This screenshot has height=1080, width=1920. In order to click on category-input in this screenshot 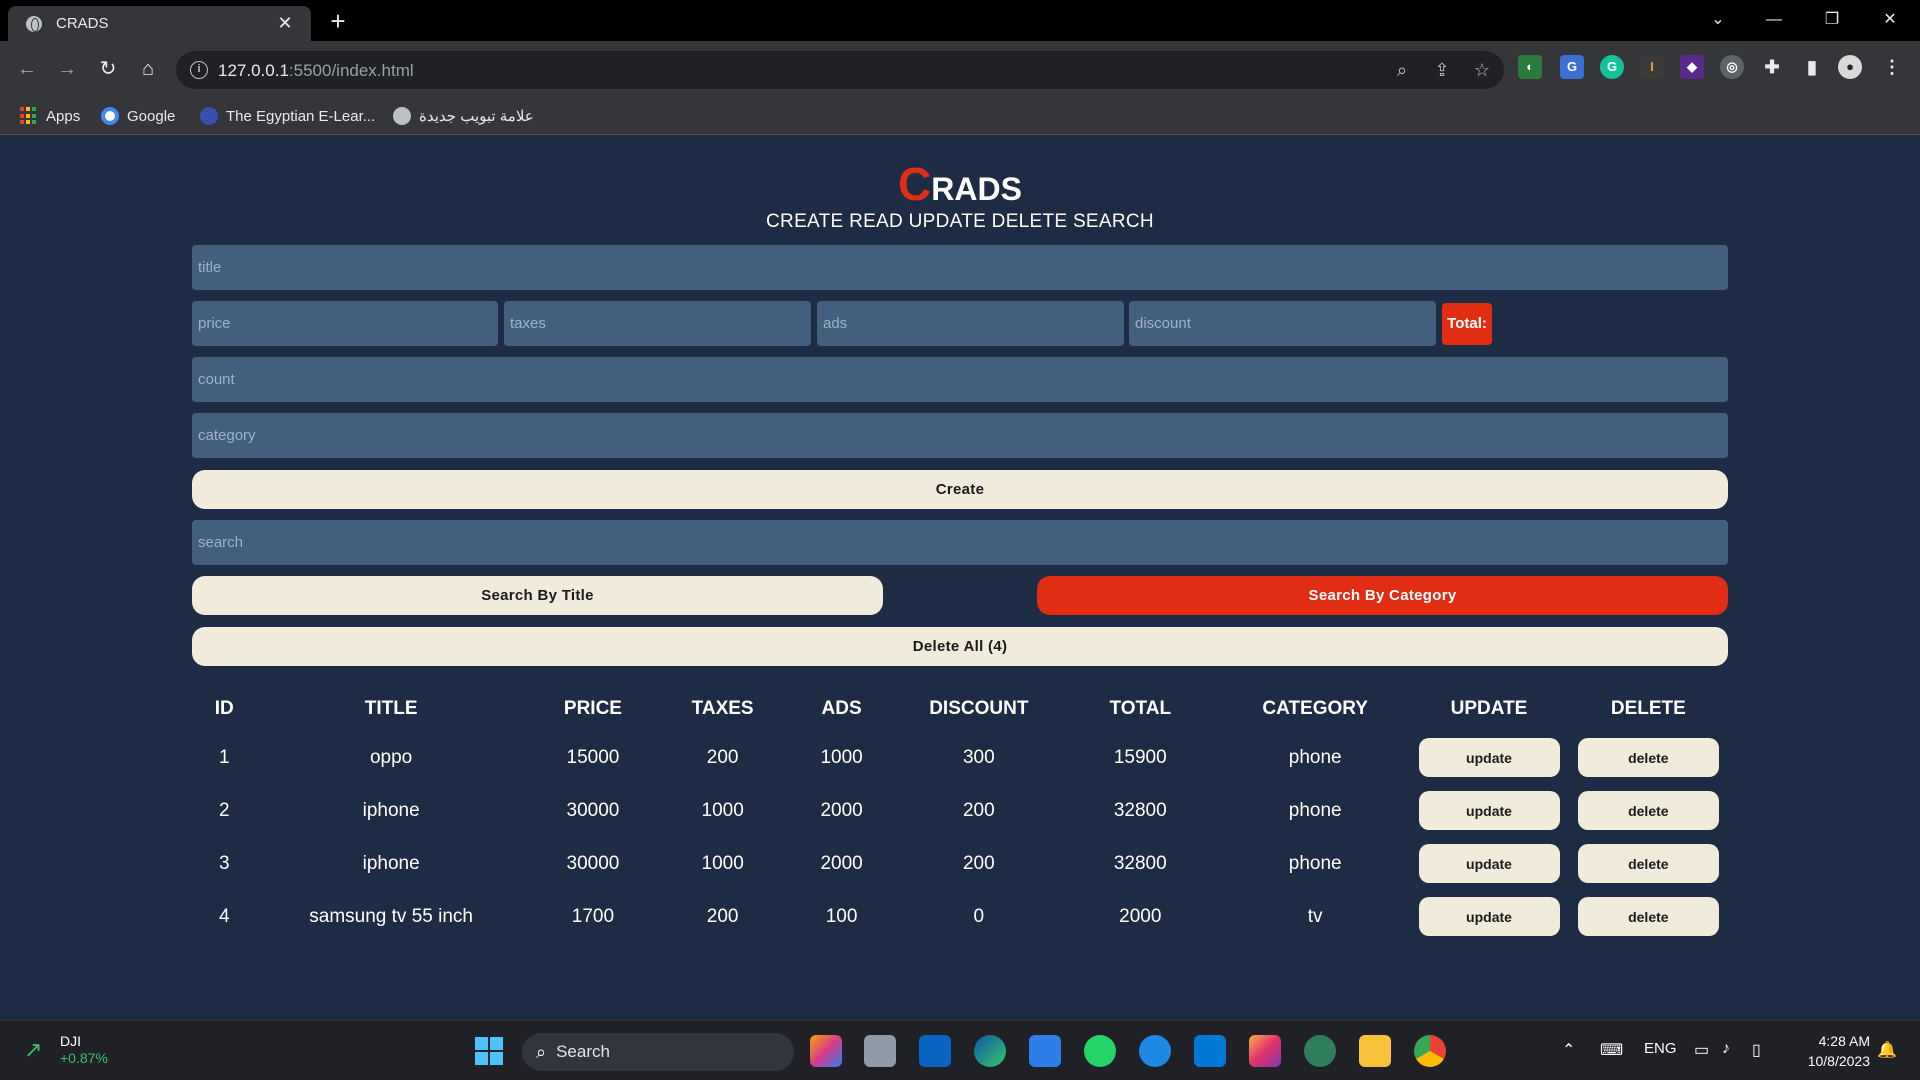, I will do `click(960, 435)`.